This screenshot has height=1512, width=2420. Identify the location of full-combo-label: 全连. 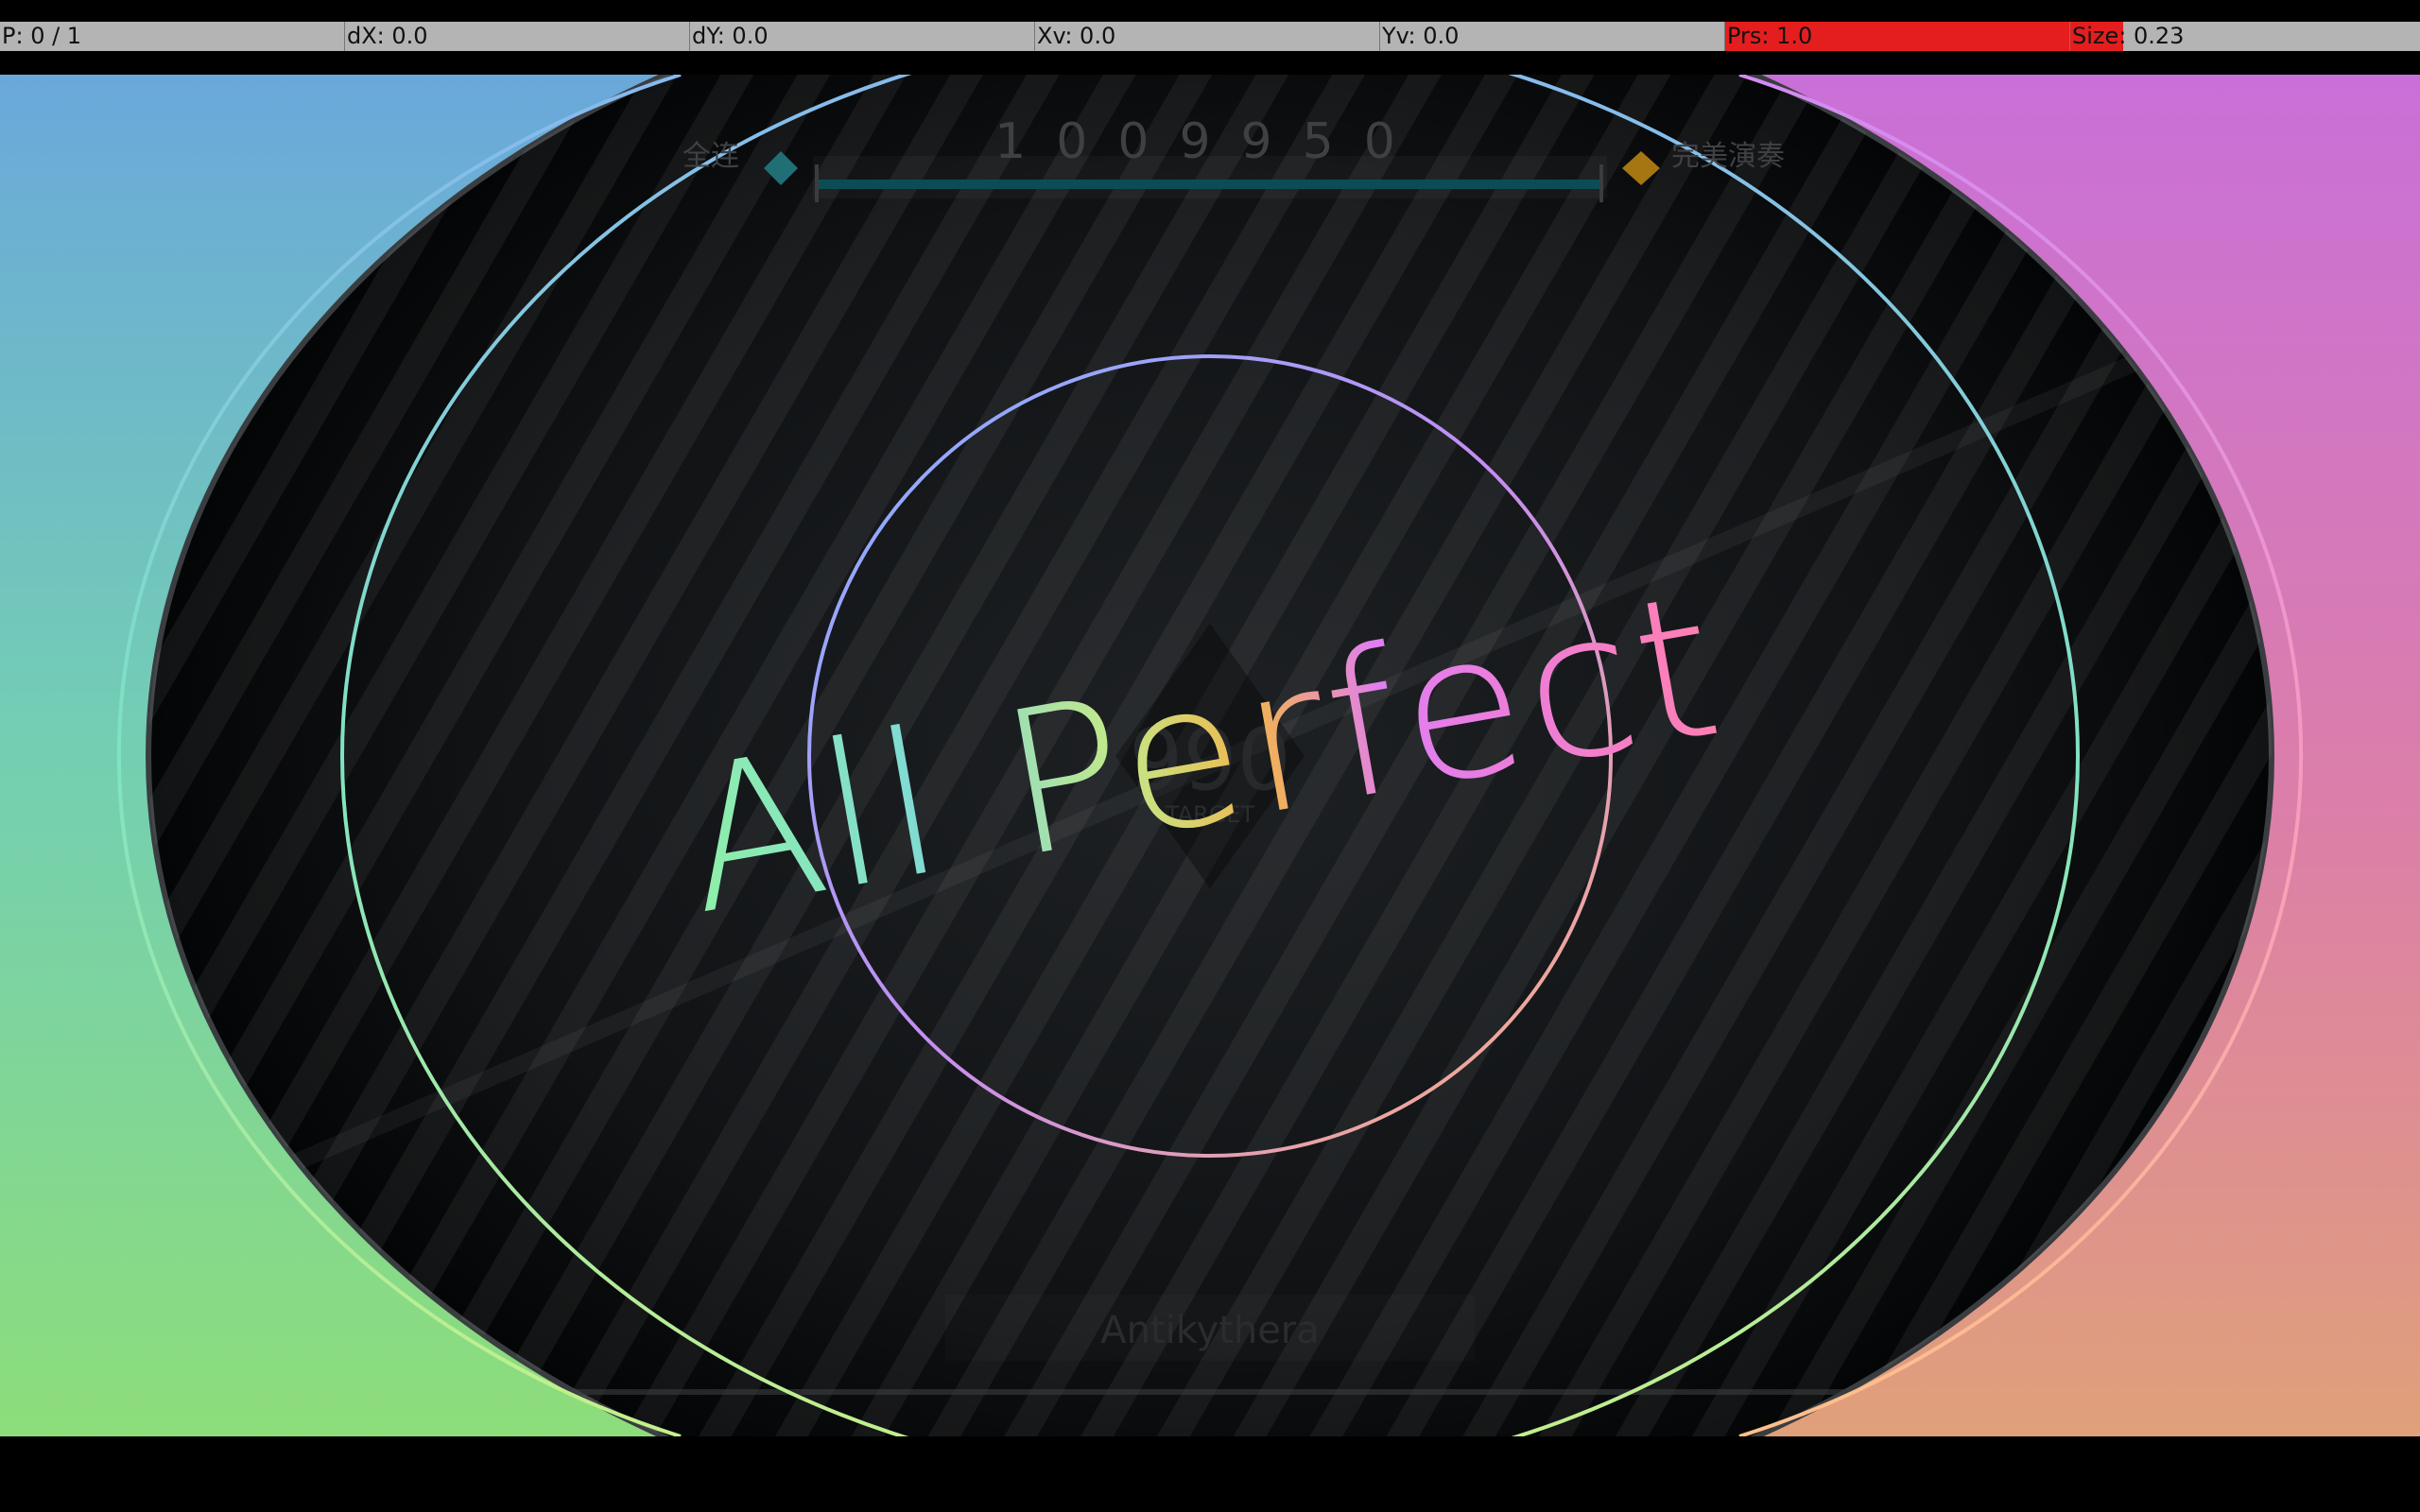
(711, 156).